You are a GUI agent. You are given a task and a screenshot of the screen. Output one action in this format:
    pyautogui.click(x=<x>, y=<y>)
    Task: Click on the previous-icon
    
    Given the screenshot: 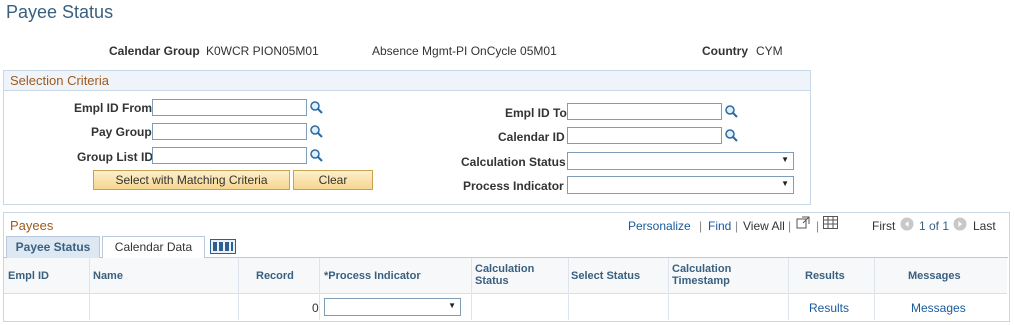 What is the action you would take?
    pyautogui.click(x=907, y=225)
    